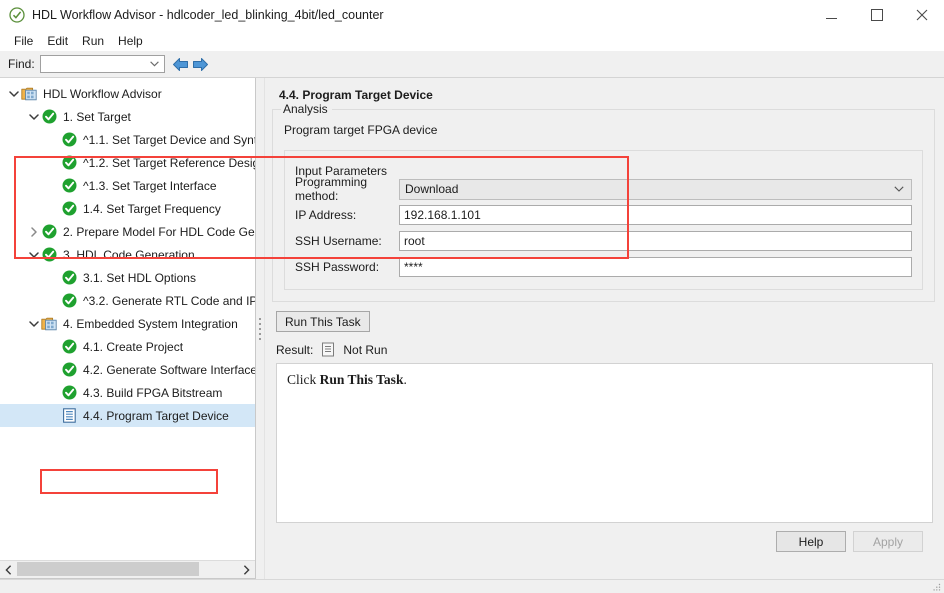 The height and width of the screenshot is (593, 944). I want to click on tree-item: 4.1. Create Project, so click(127, 346).